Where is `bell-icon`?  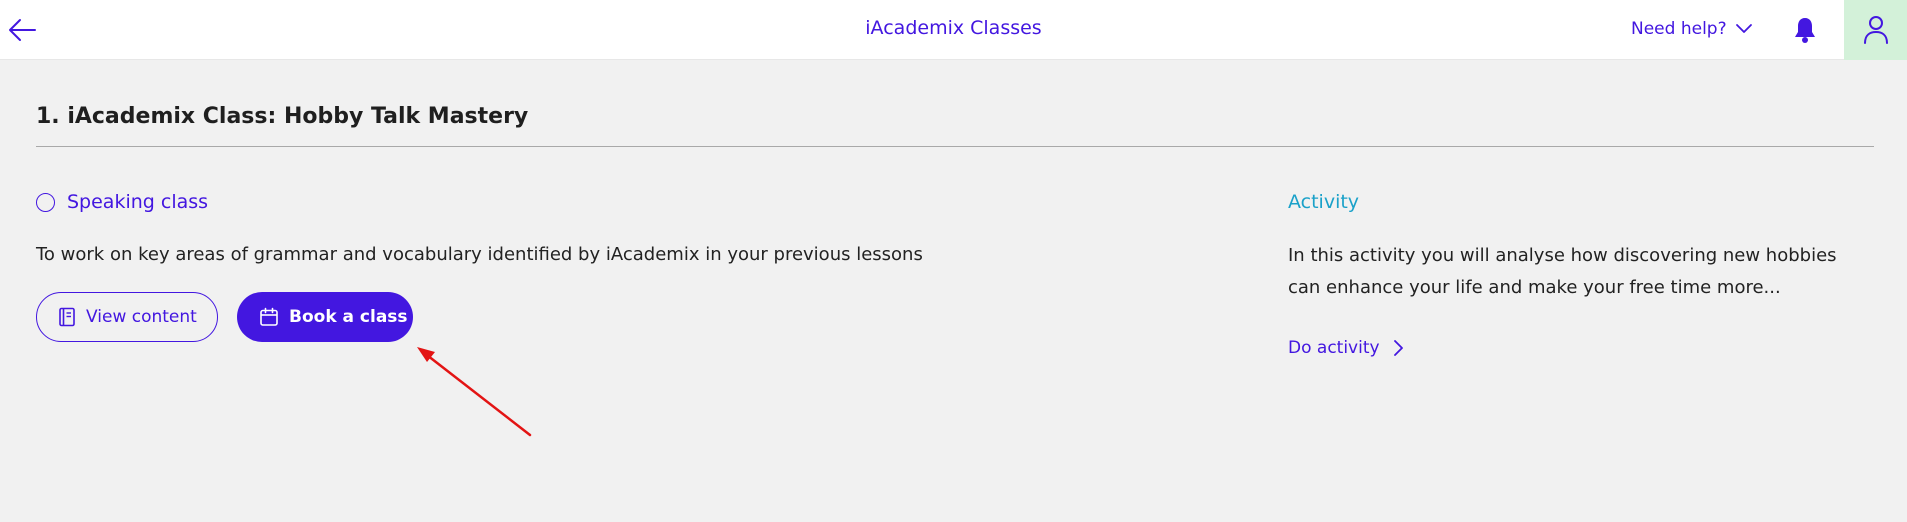 bell-icon is located at coordinates (1805, 30).